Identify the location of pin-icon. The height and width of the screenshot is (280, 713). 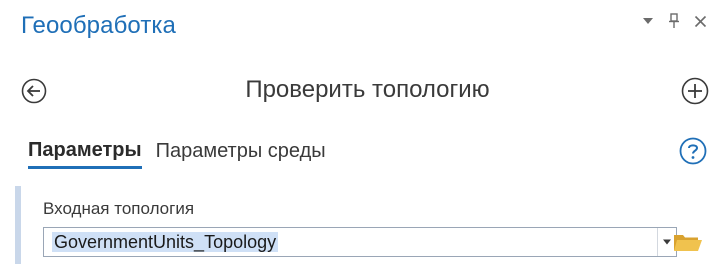
(674, 21).